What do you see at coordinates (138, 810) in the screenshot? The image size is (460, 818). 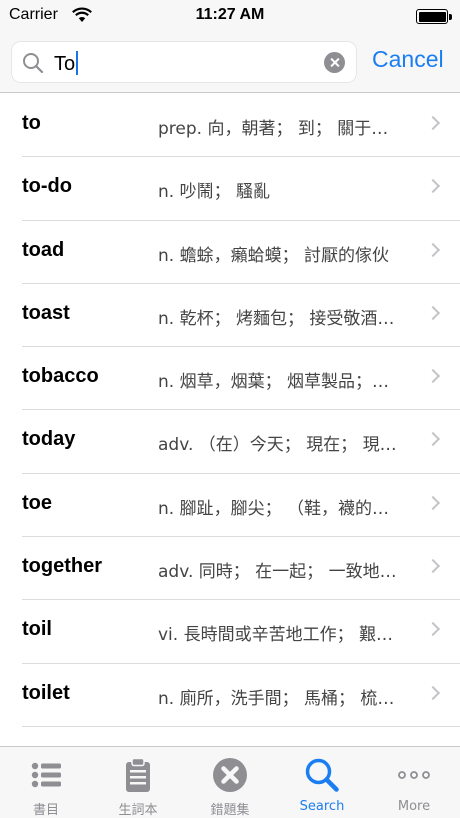 I see `tab-label: 生詞本` at bounding box center [138, 810].